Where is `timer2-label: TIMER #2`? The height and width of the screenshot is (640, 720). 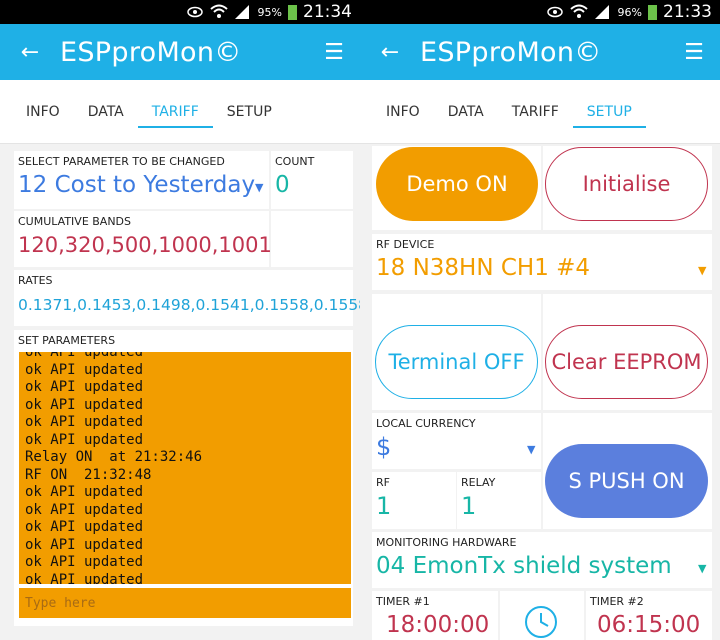 timer2-label: TIMER #2 is located at coordinates (617, 601).